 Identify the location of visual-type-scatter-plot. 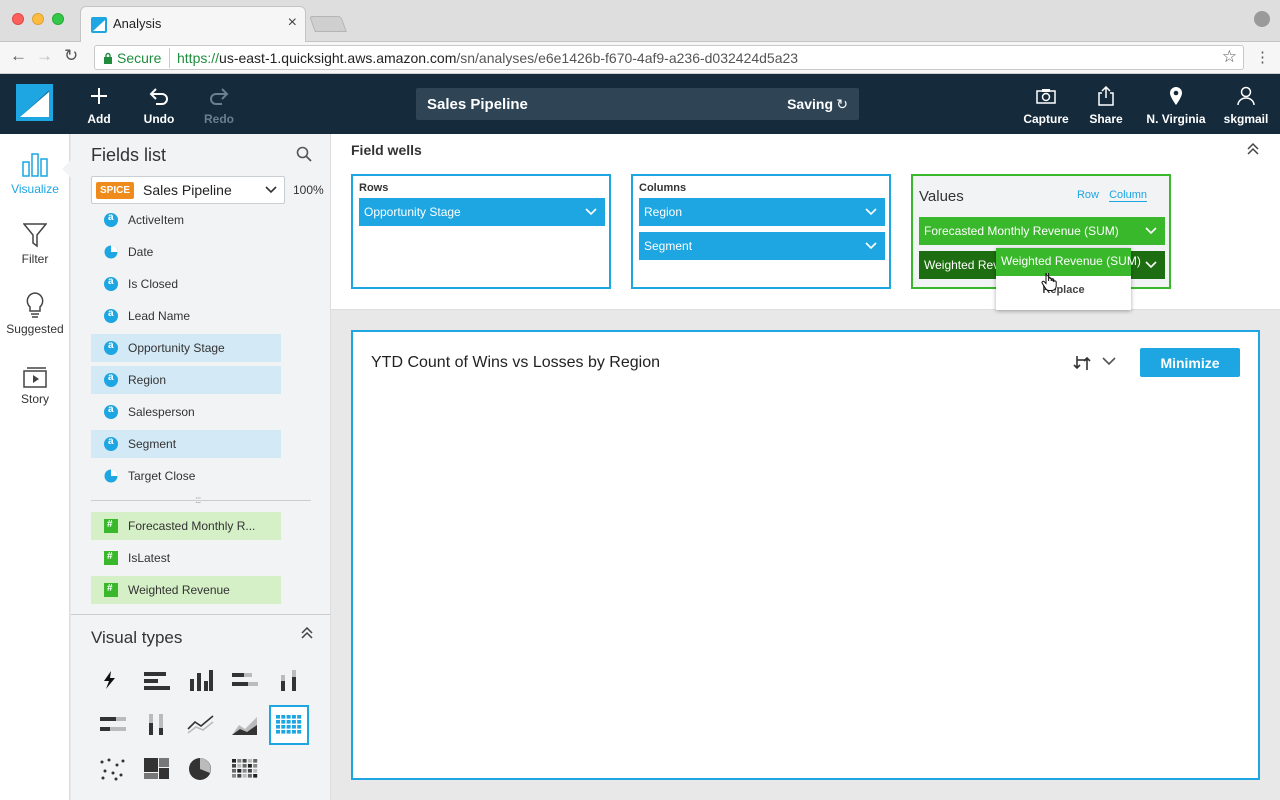
(113, 769).